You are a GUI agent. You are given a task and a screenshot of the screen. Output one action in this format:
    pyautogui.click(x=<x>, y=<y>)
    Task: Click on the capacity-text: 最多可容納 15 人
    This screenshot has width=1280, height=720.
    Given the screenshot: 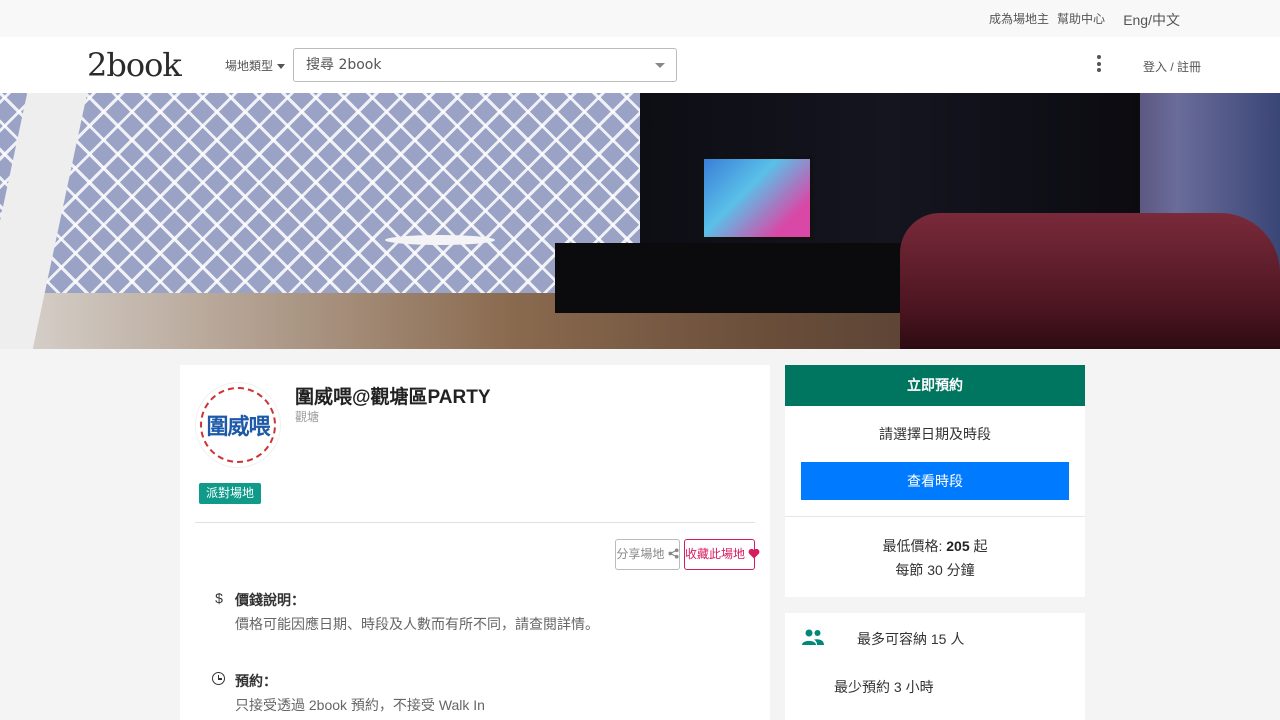 What is the action you would take?
    pyautogui.click(x=911, y=639)
    